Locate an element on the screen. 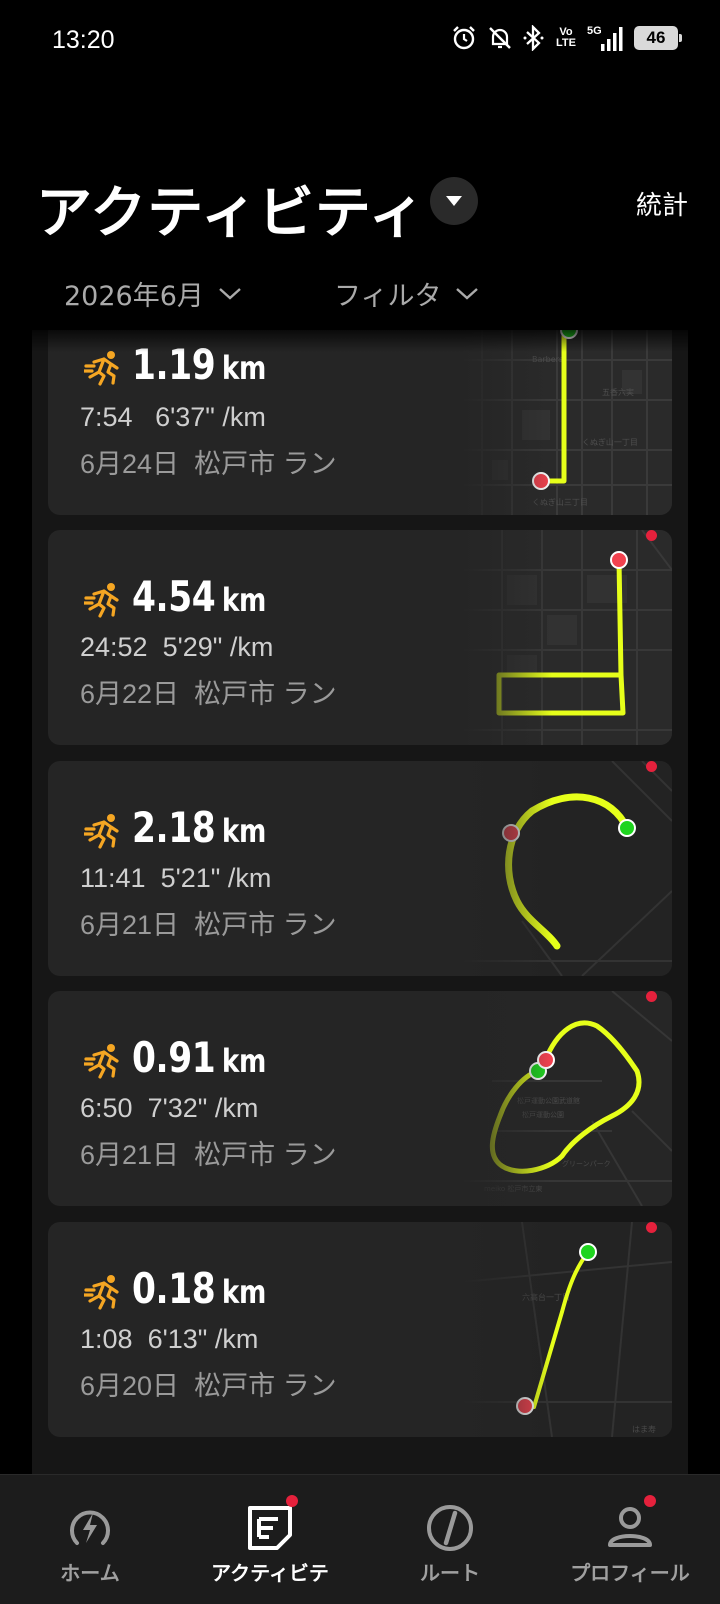  pace: 5'29" /km is located at coordinates (218, 647).